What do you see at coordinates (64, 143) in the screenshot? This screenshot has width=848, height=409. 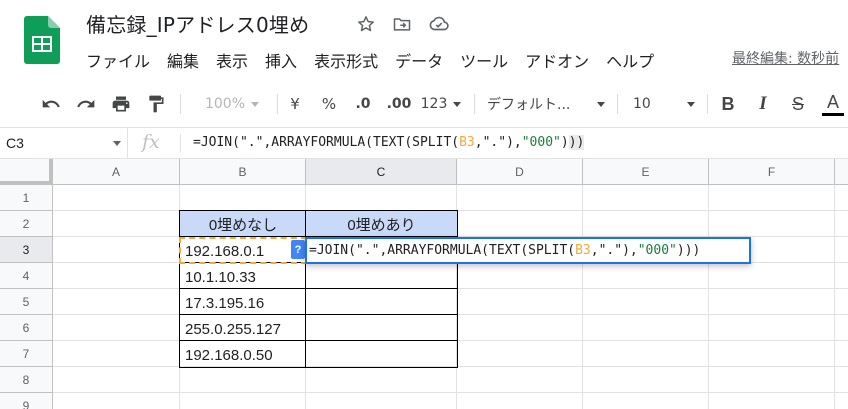 I see `name-box: C3` at bounding box center [64, 143].